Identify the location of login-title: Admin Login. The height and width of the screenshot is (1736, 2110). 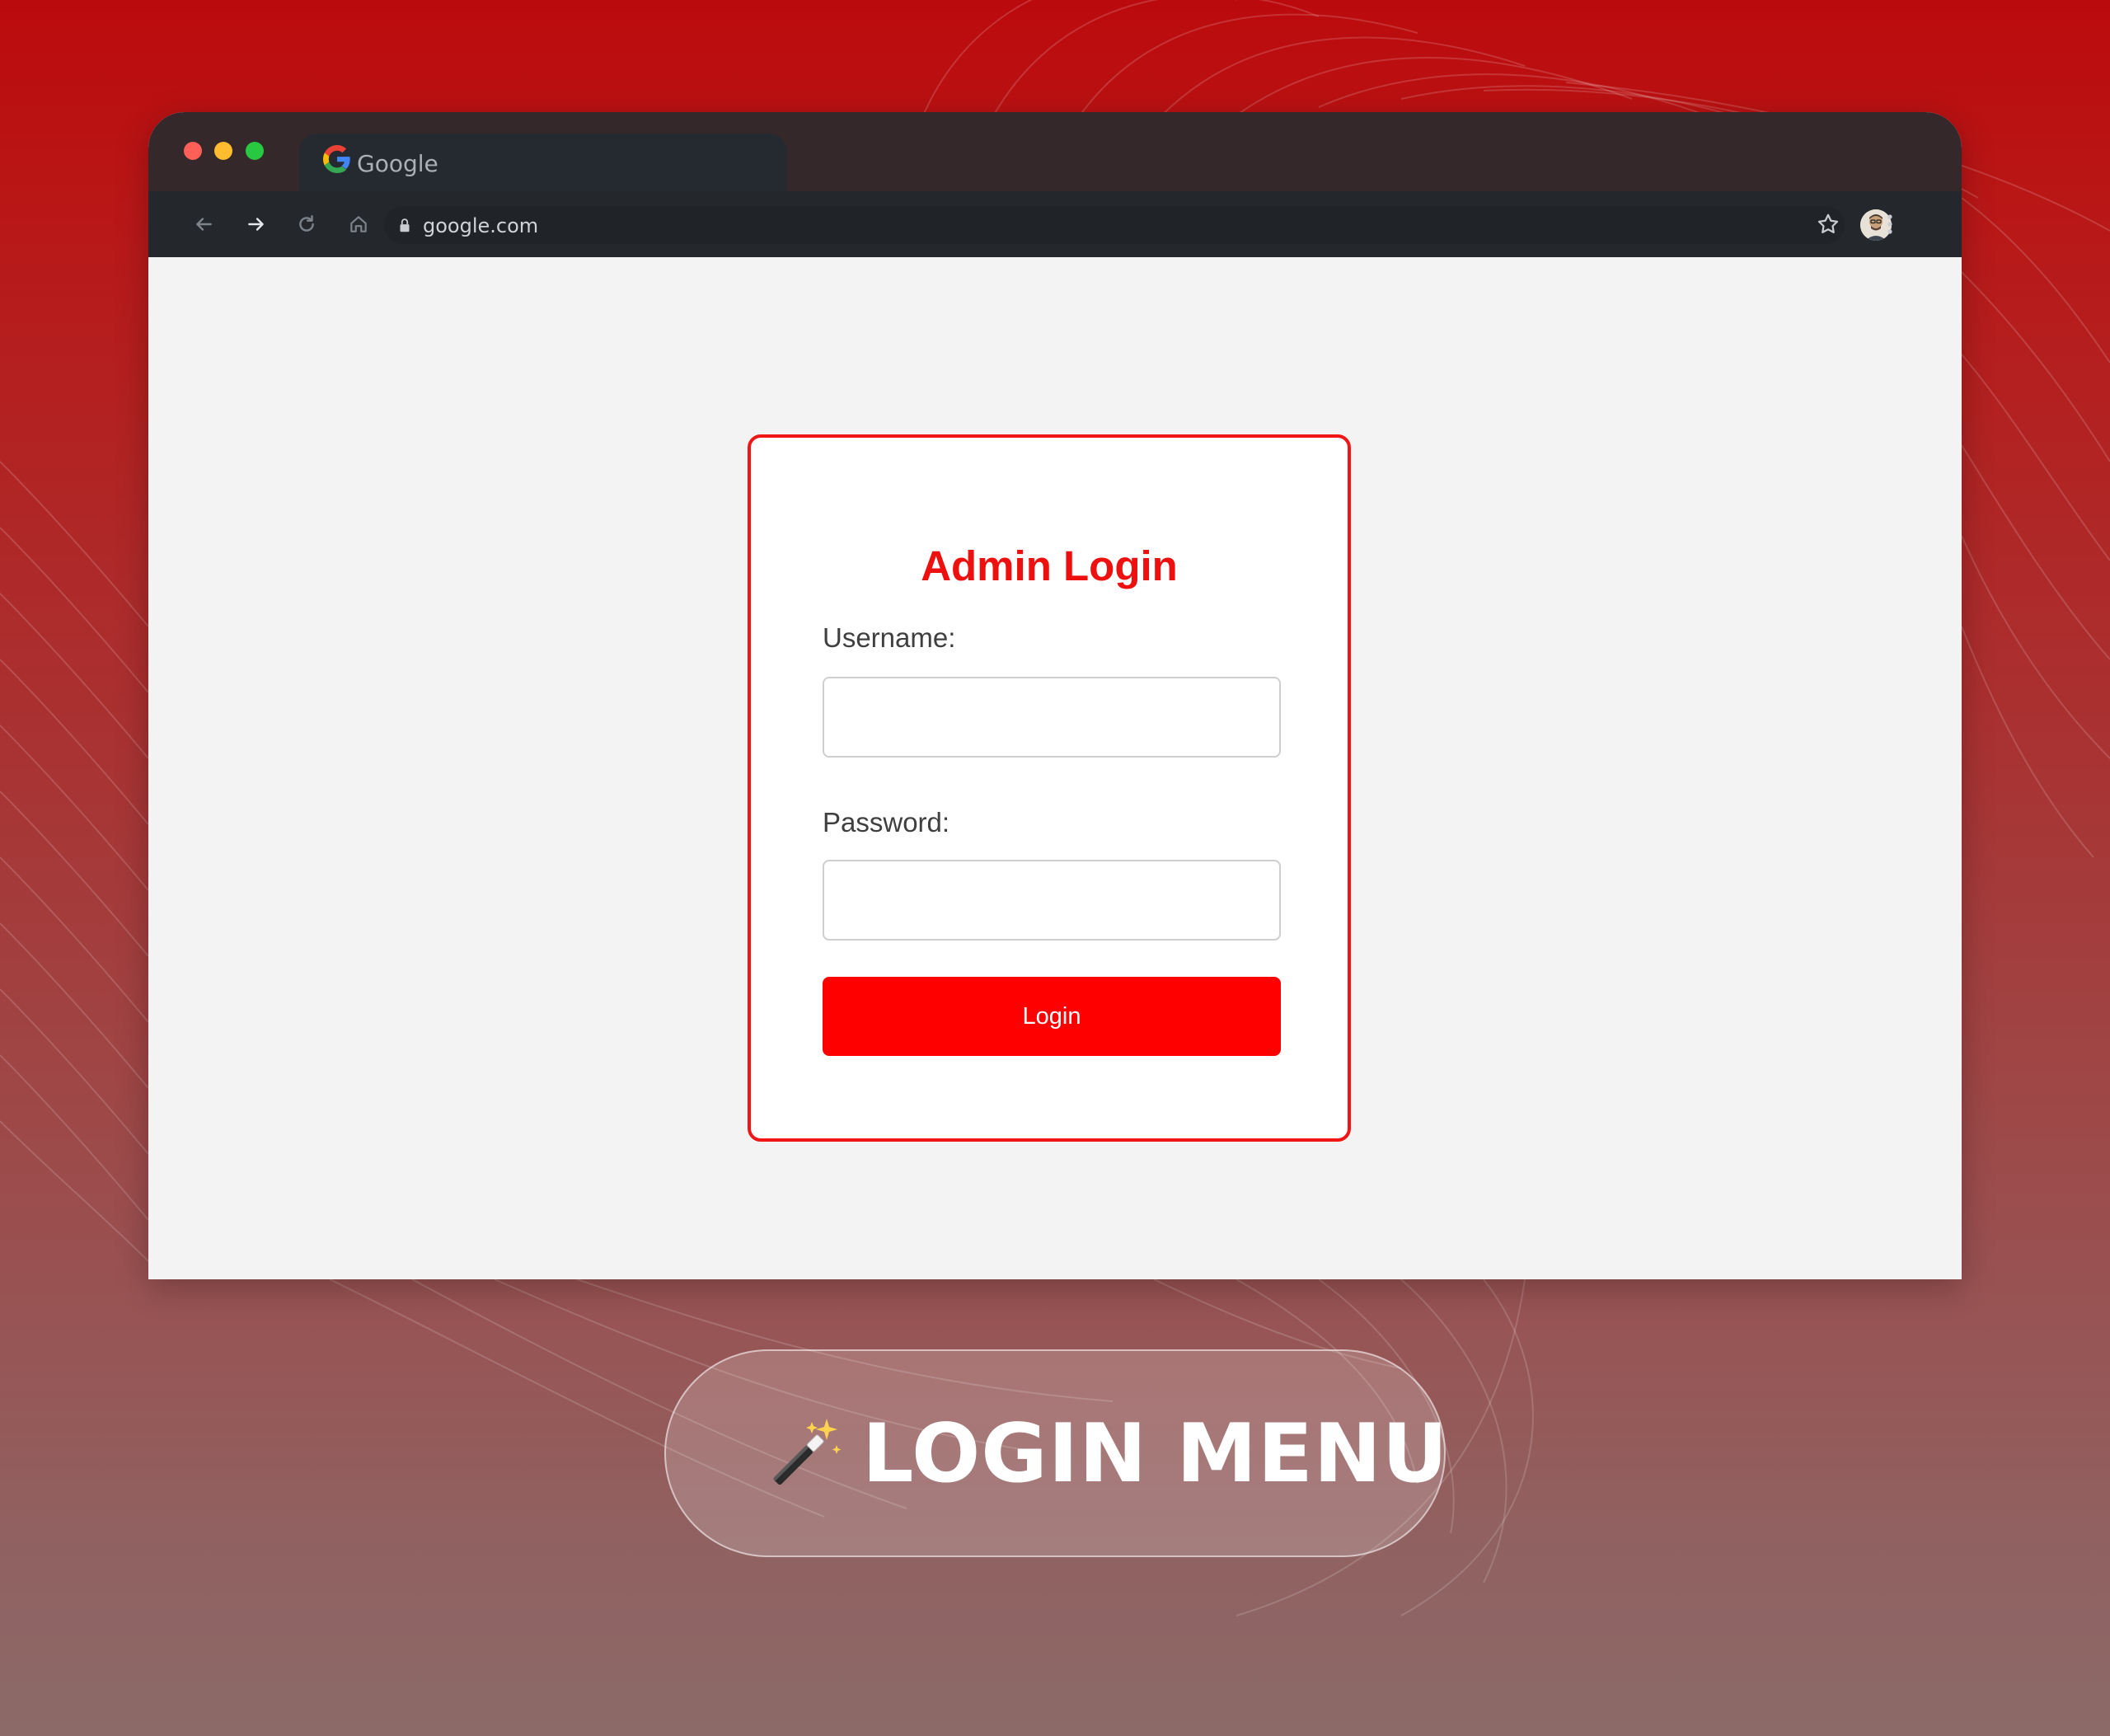
(1049, 565).